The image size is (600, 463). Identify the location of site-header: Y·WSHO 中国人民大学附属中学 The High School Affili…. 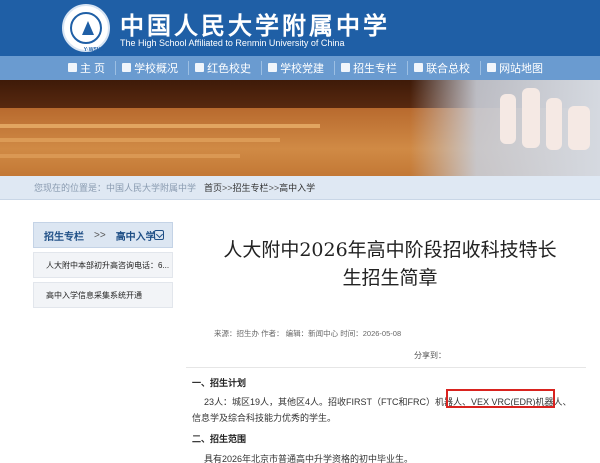
(300, 28).